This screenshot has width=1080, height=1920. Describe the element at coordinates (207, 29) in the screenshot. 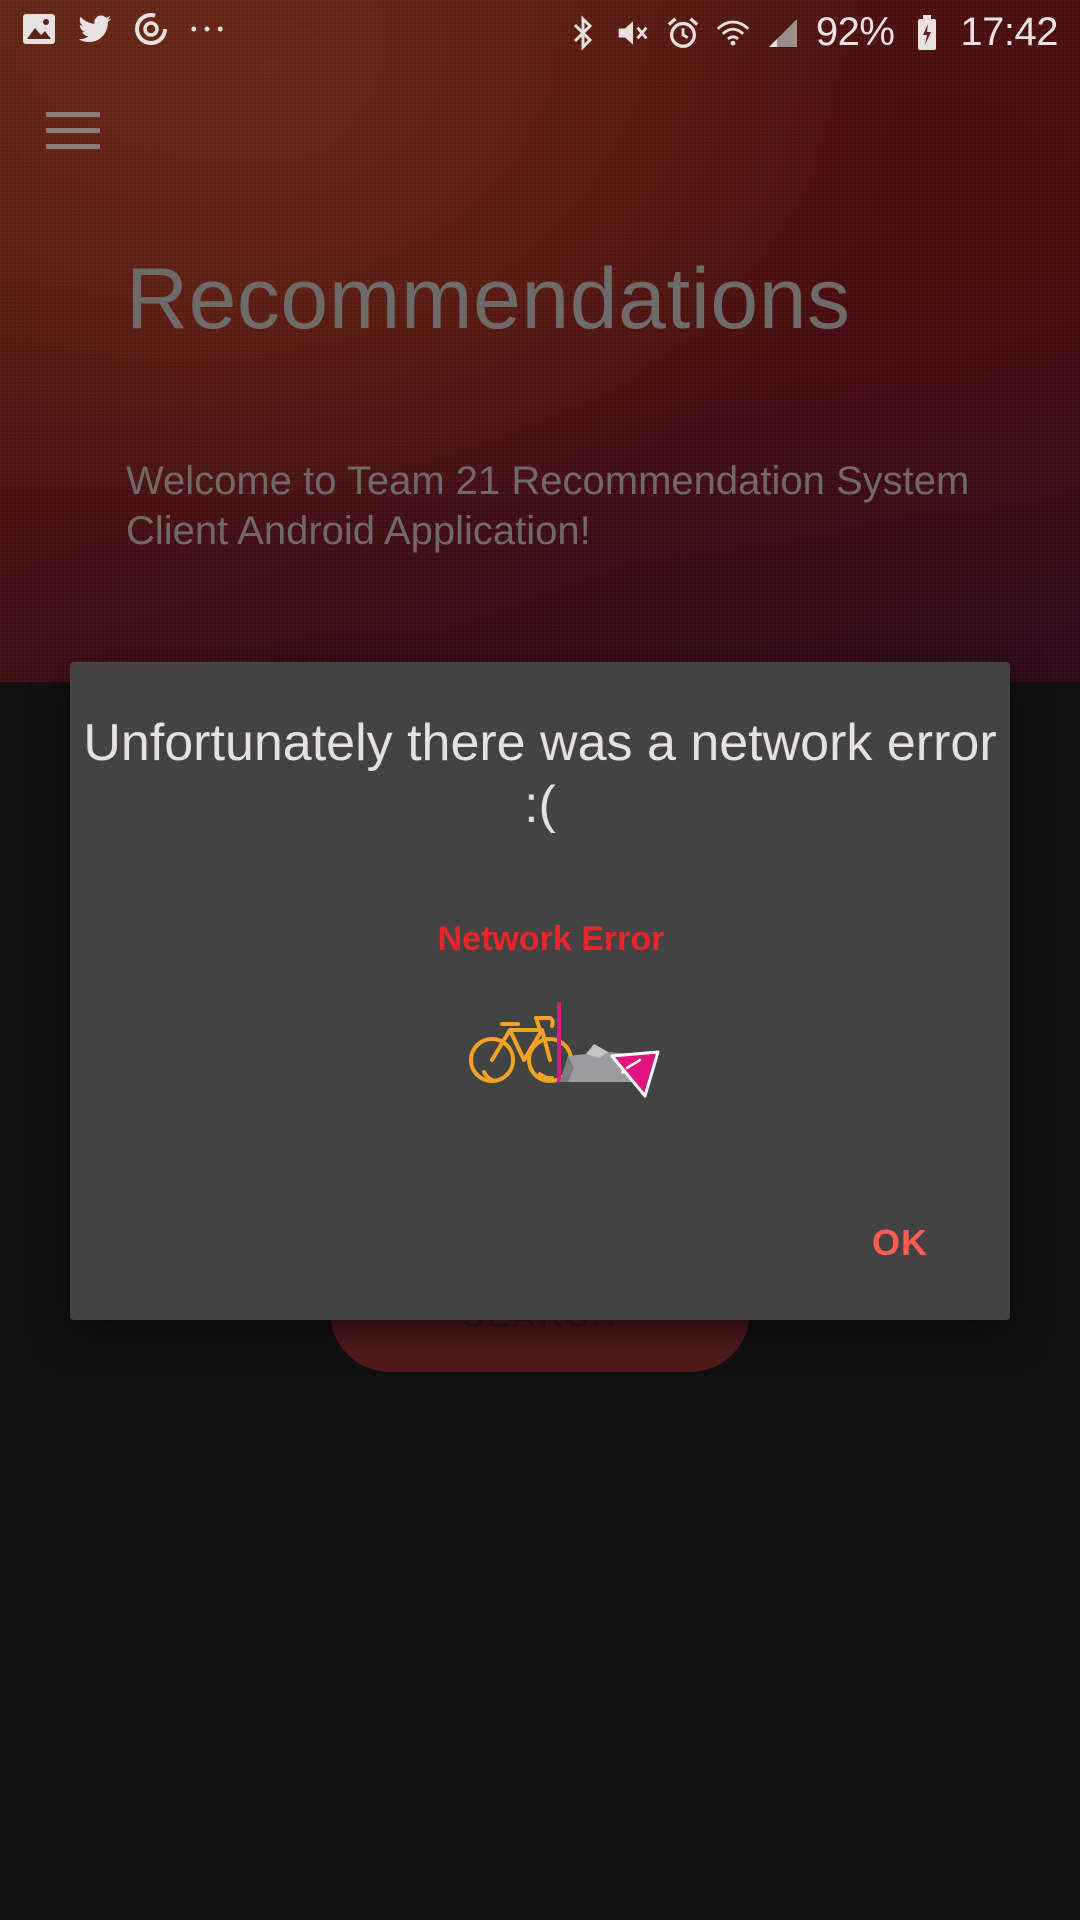

I see `more-dots-icon` at that location.